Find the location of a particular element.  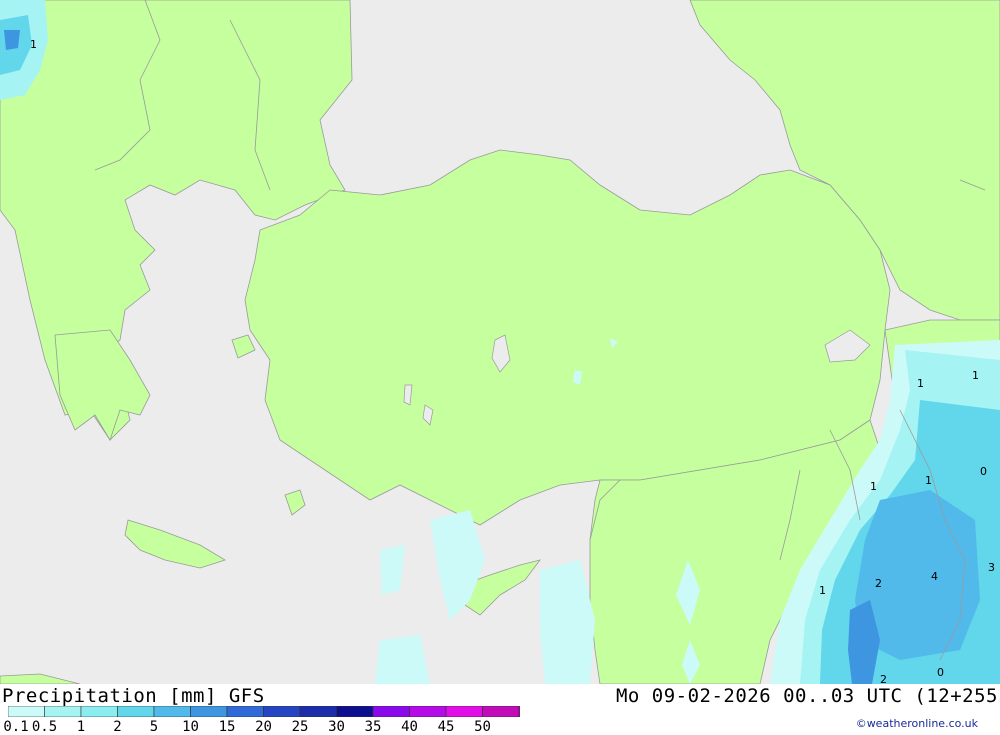

value-label: 3 is located at coordinates (991, 567).